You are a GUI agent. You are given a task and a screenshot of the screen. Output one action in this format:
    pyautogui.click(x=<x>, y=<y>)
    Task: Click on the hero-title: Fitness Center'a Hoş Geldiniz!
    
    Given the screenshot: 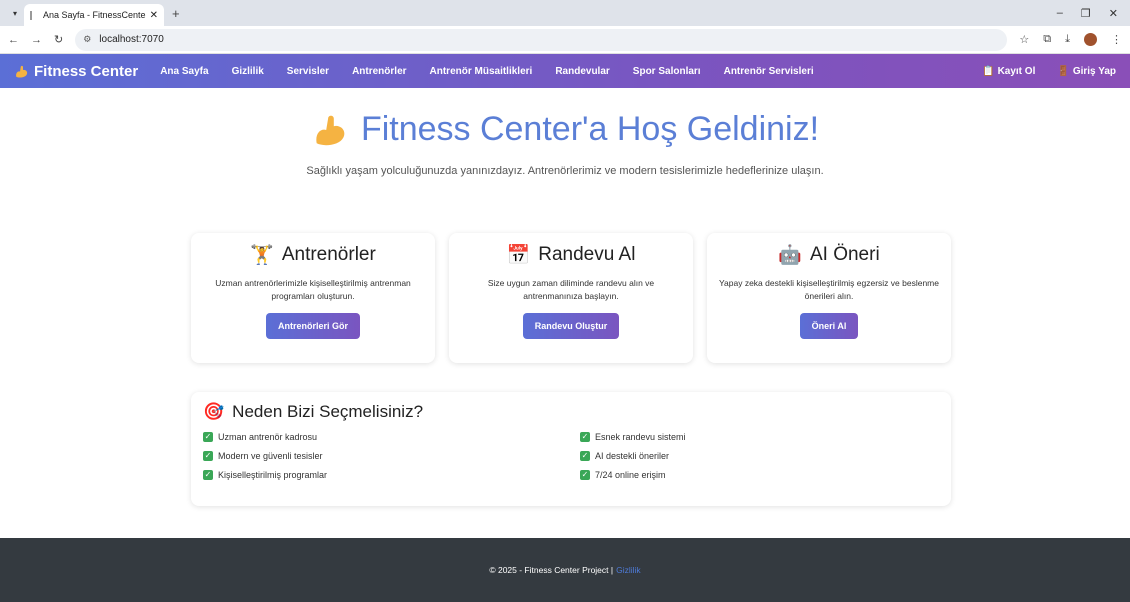 What is the action you would take?
    pyautogui.click(x=565, y=129)
    